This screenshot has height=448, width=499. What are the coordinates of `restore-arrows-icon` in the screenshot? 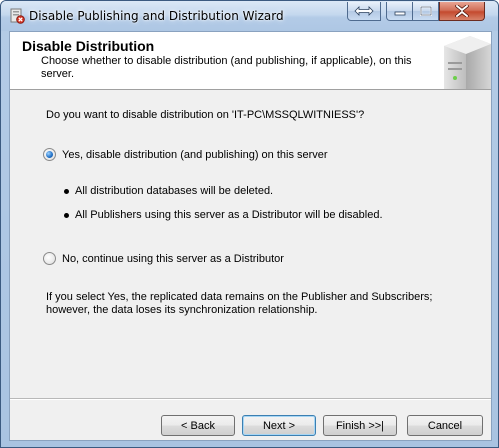 It's located at (364, 11).